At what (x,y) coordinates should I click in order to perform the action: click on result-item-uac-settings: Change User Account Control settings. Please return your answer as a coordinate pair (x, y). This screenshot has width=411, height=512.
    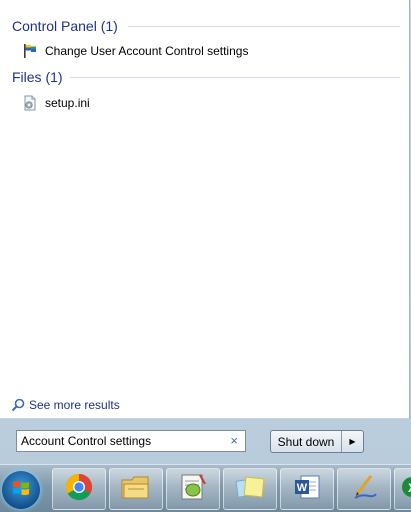
    Looking at the image, I should click on (134, 51).